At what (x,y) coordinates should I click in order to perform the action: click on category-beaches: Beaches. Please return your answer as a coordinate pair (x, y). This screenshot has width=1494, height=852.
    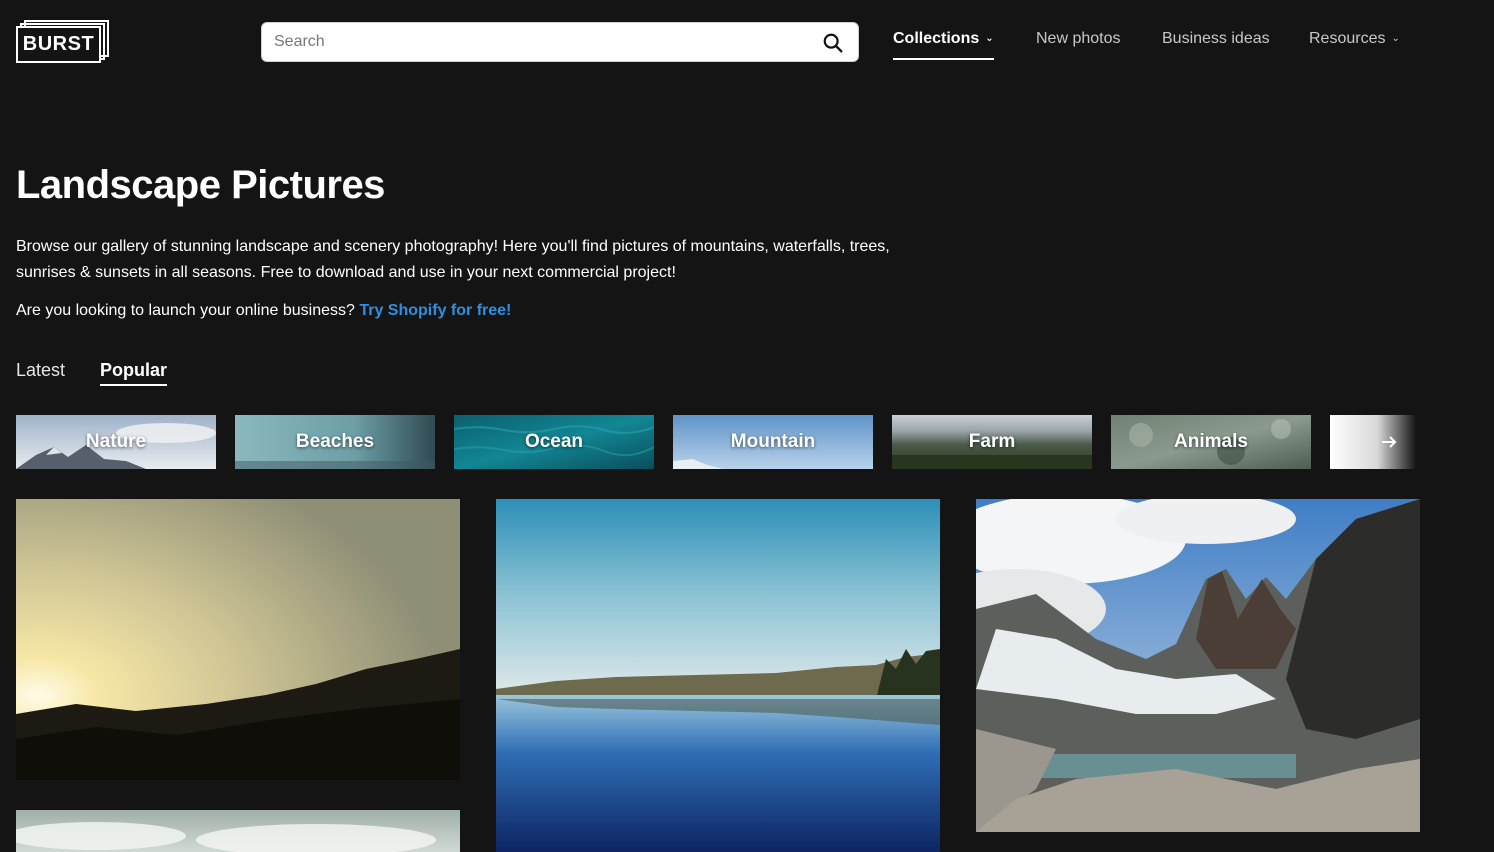
    Looking at the image, I should click on (335, 442).